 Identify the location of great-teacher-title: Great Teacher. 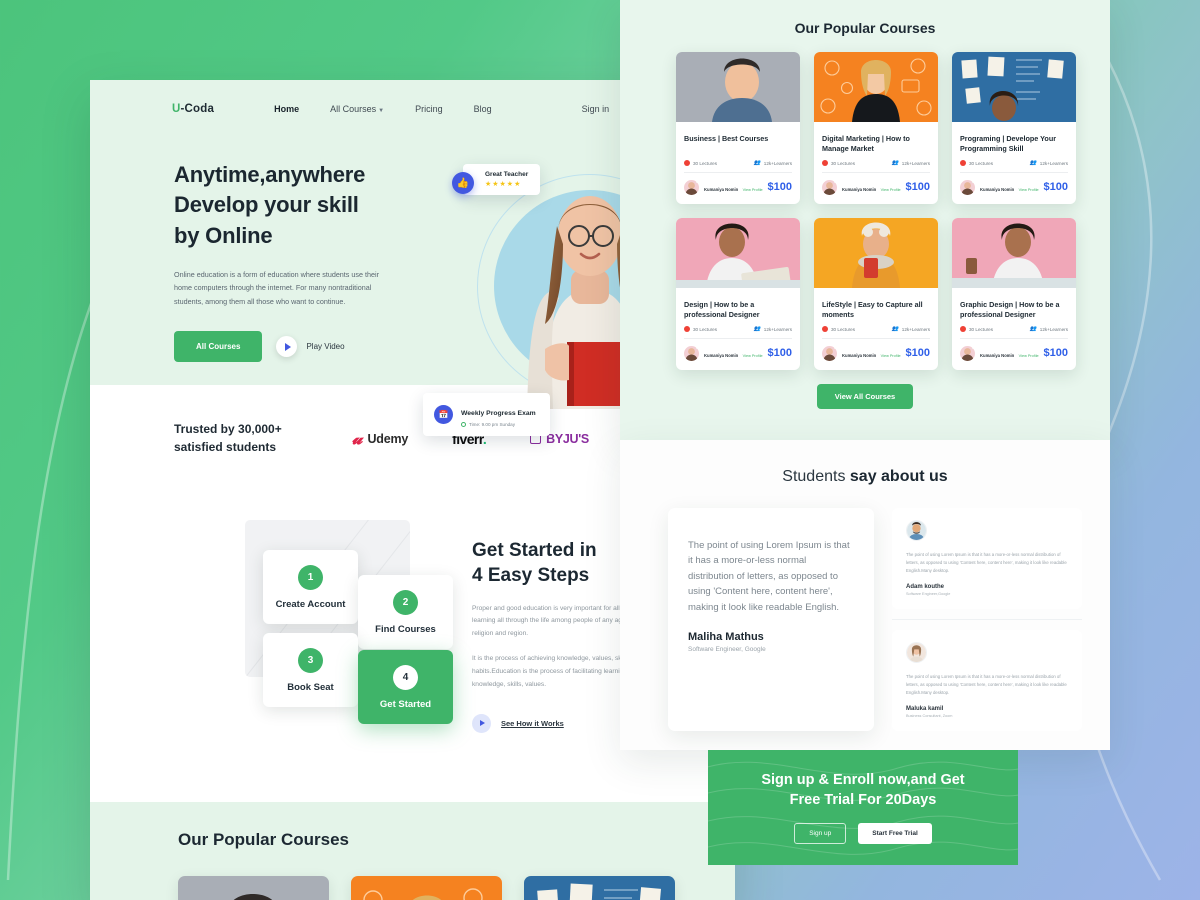
(506, 174).